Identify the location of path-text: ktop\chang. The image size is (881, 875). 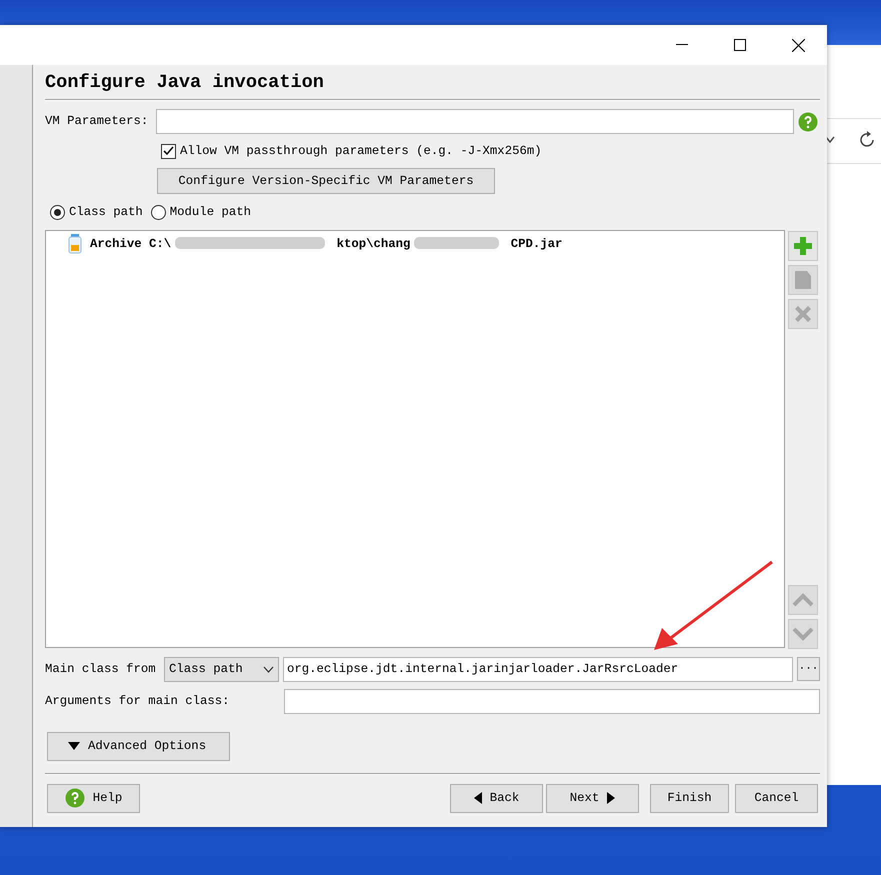
(373, 243).